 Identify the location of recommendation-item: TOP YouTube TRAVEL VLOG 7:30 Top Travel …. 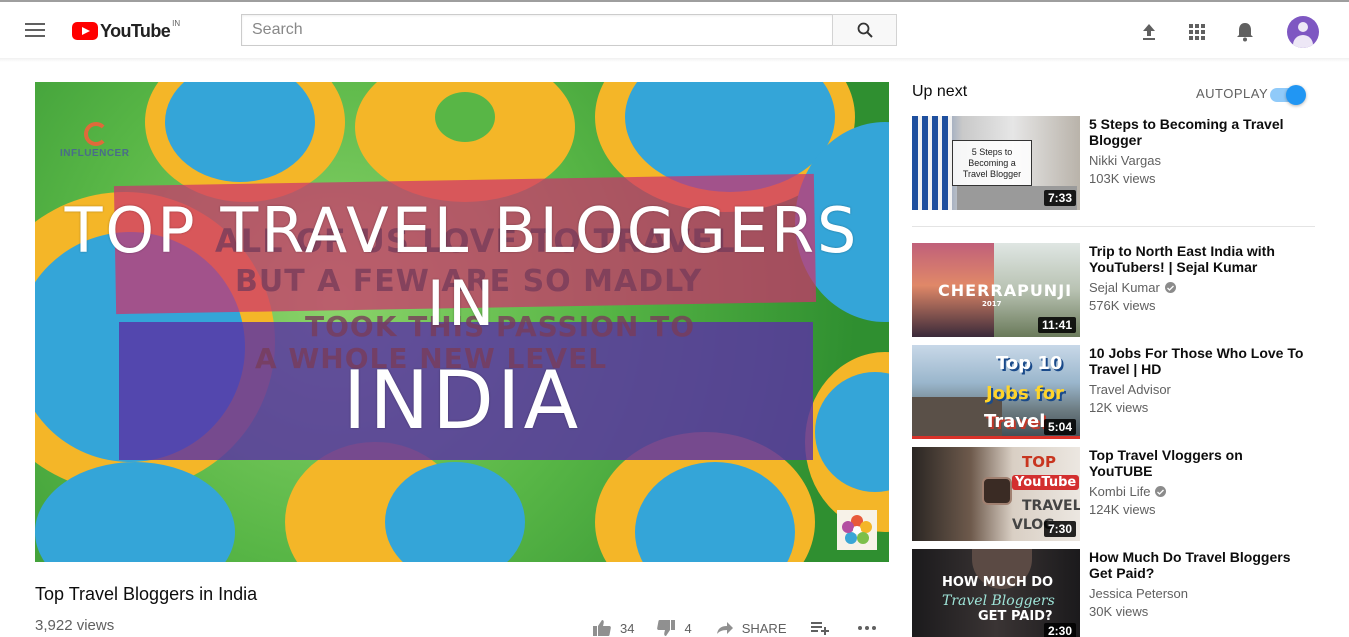
(1113, 494).